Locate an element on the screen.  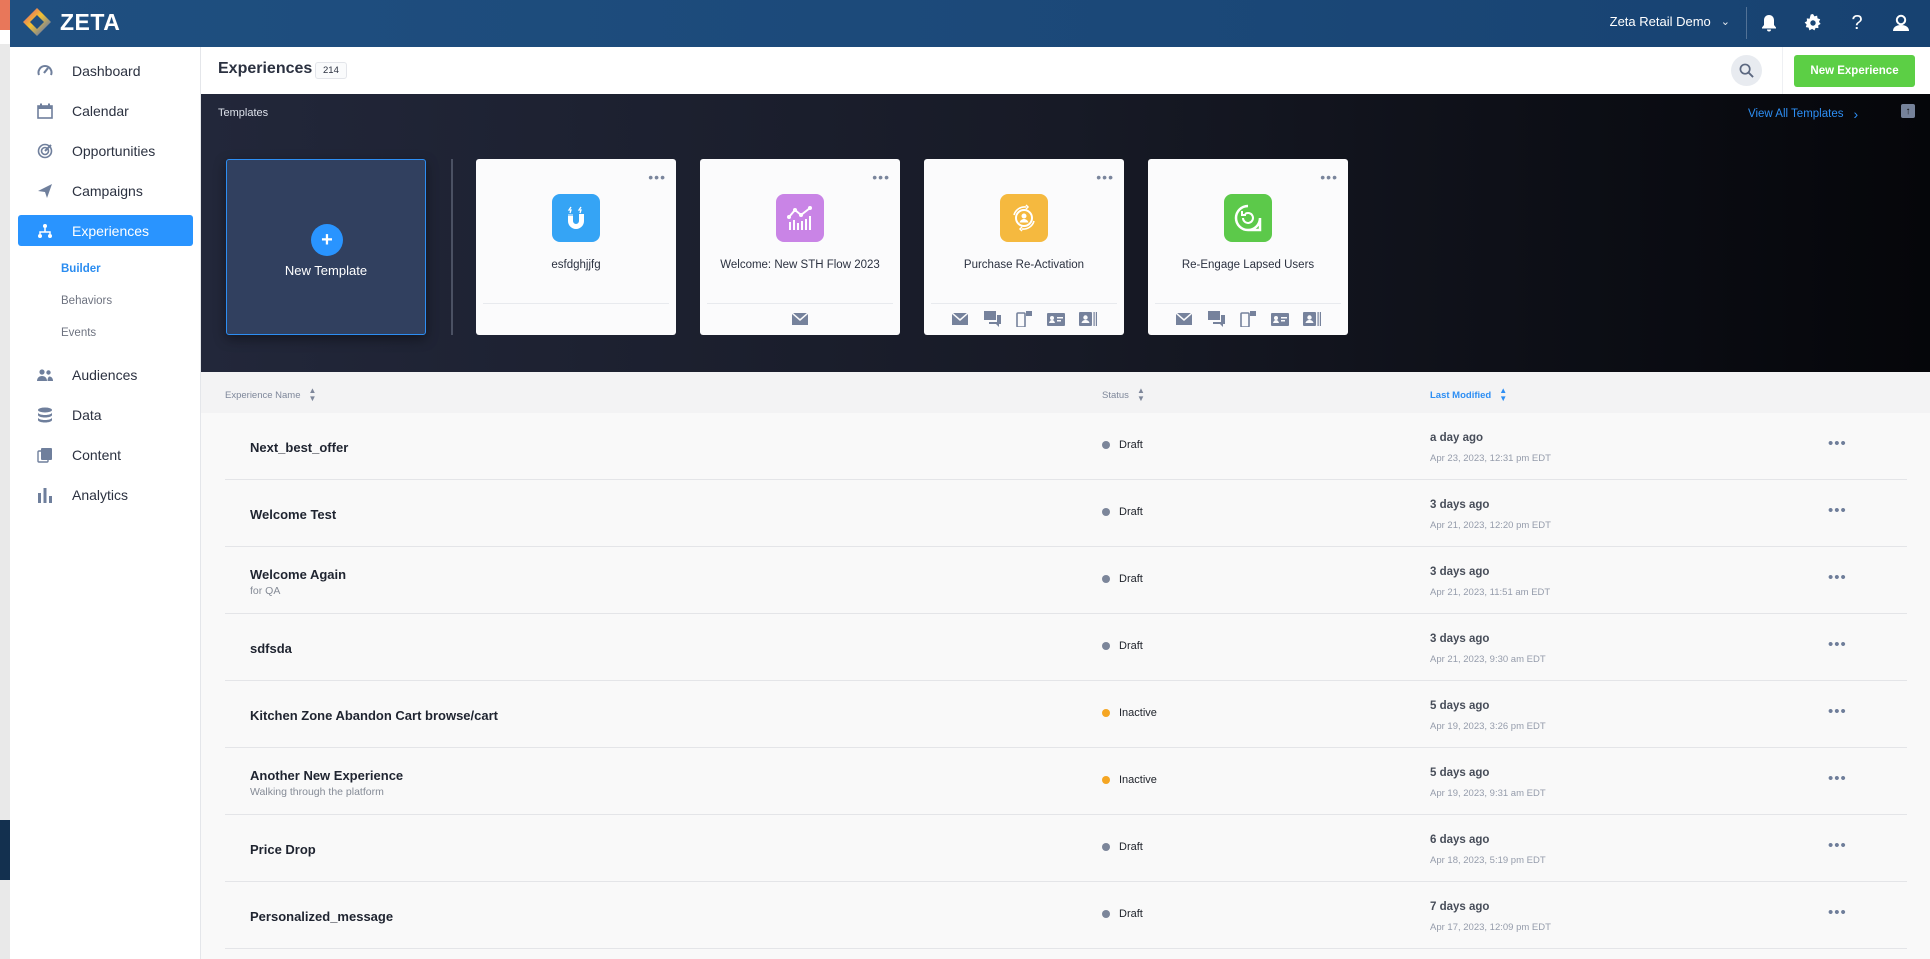
sidebar-item-audiences: Audiences is located at coordinates (105, 374).